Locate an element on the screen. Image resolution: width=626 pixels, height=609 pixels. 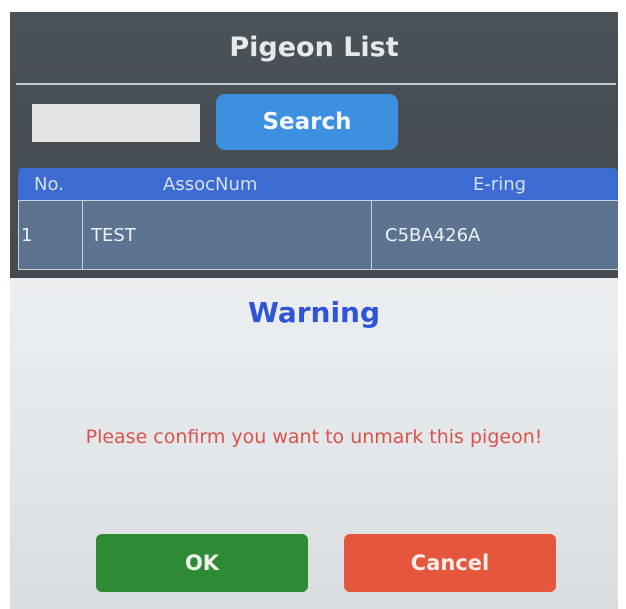
cell-no: 1 is located at coordinates (27, 235).